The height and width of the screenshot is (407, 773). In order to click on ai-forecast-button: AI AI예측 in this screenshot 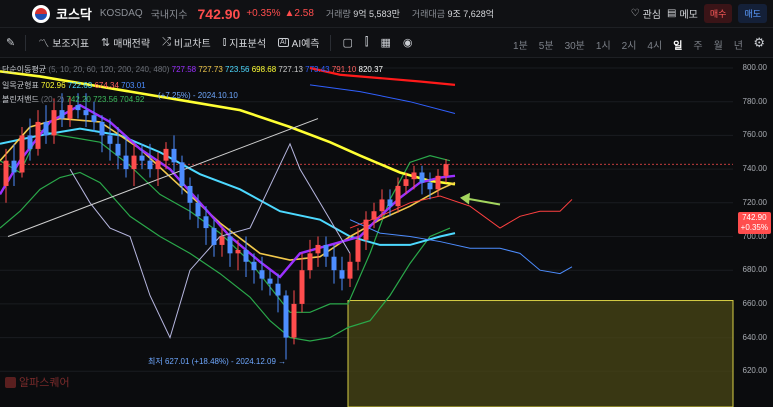, I will do `click(299, 42)`.